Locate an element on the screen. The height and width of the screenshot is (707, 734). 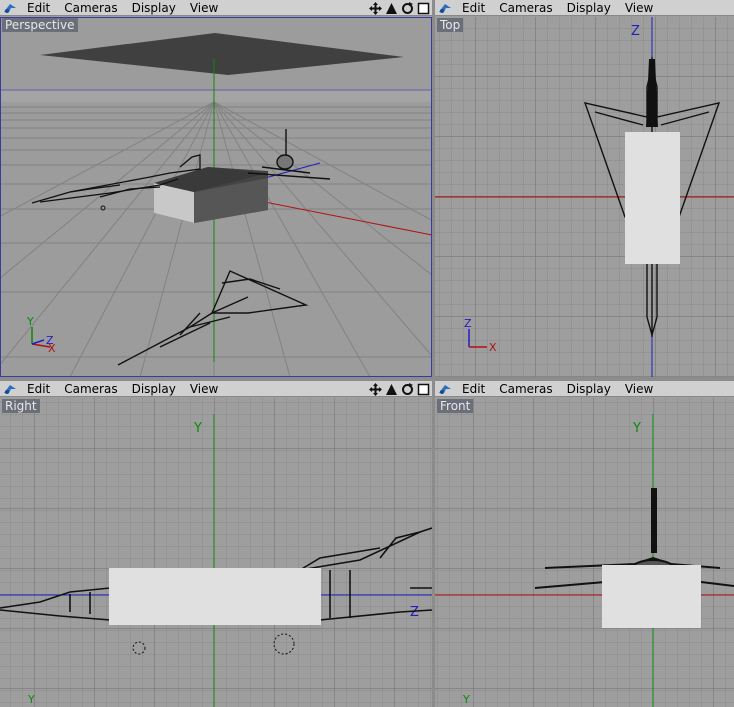
viewport-label-front: Front is located at coordinates (455, 406).